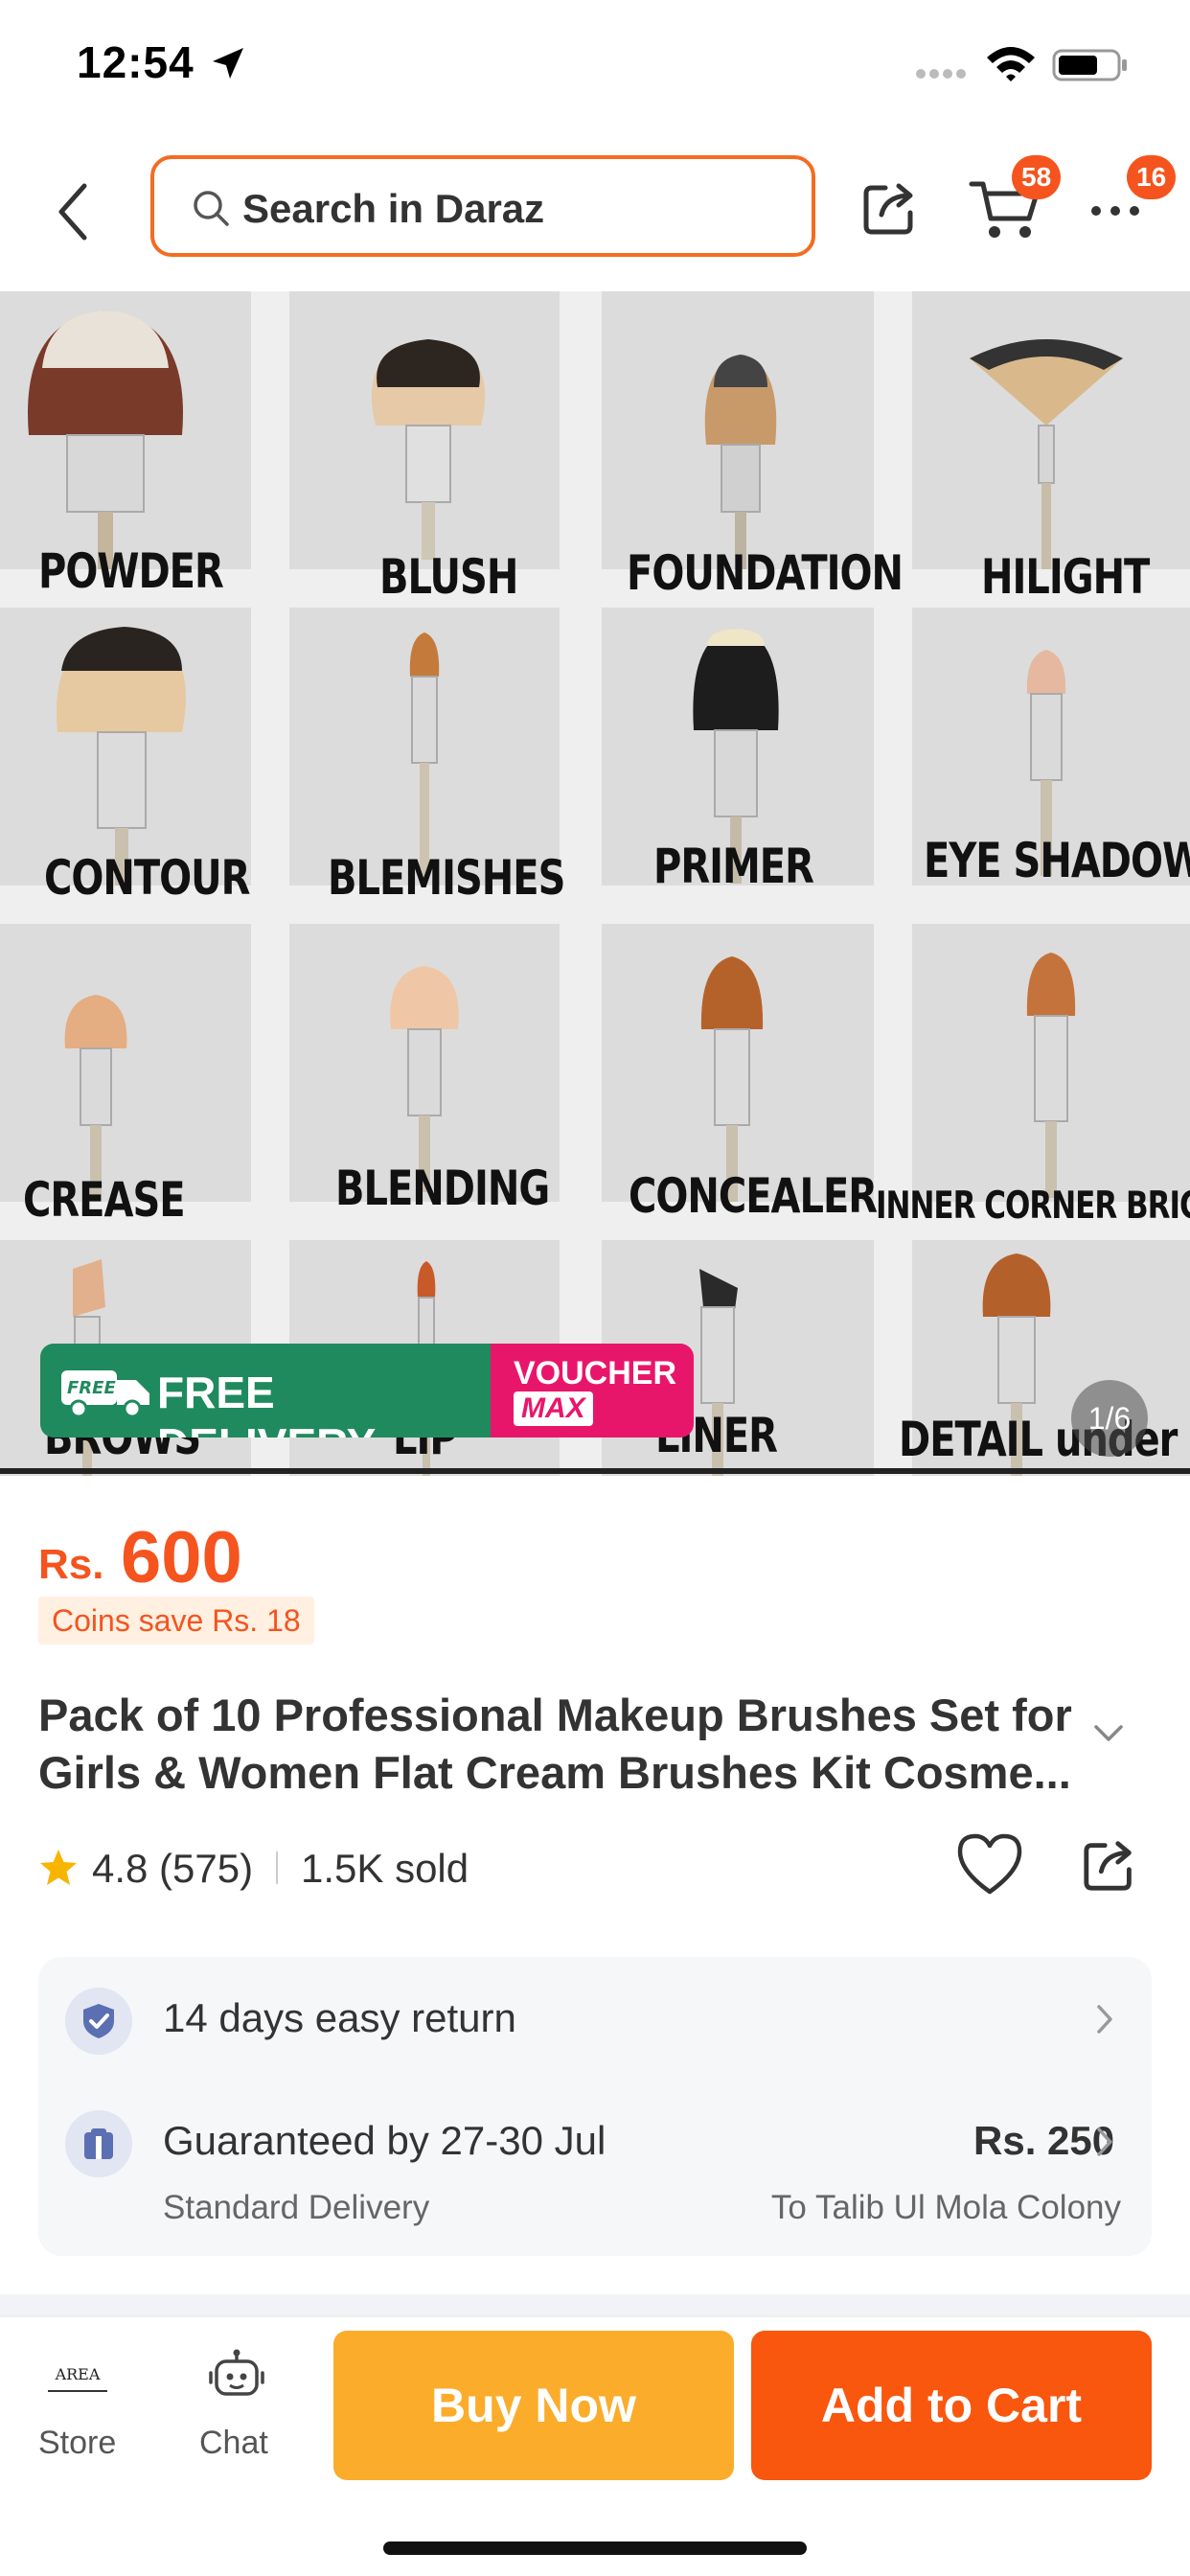 Image resolution: width=1190 pixels, height=2576 pixels. What do you see at coordinates (449, 578) in the screenshot?
I see `brush-label: BLUSH` at bounding box center [449, 578].